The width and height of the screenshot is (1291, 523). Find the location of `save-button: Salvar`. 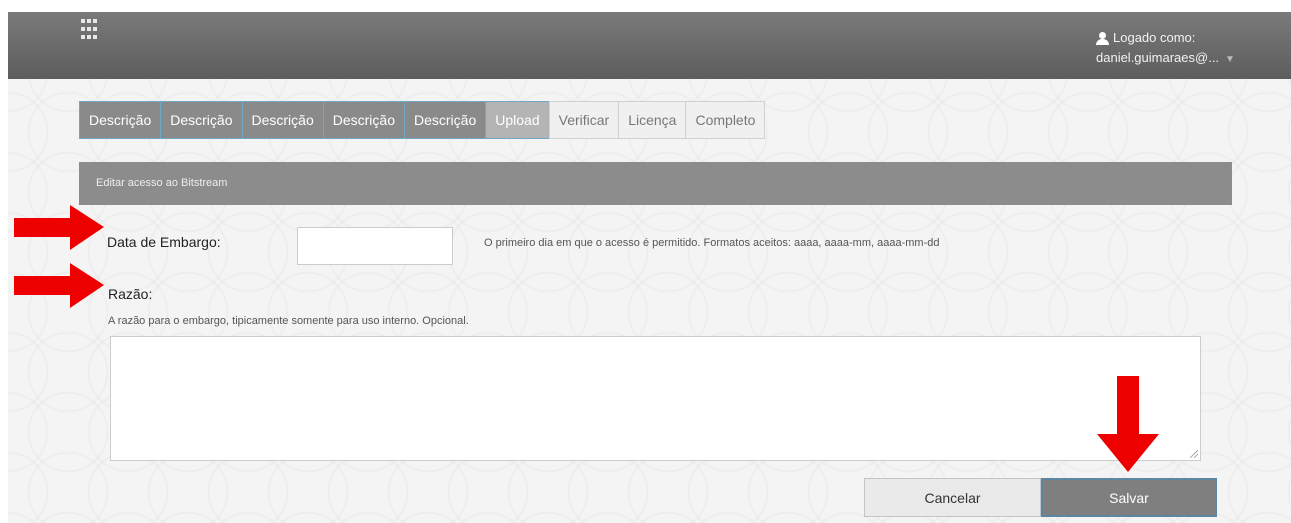

save-button: Salvar is located at coordinates (1129, 497).